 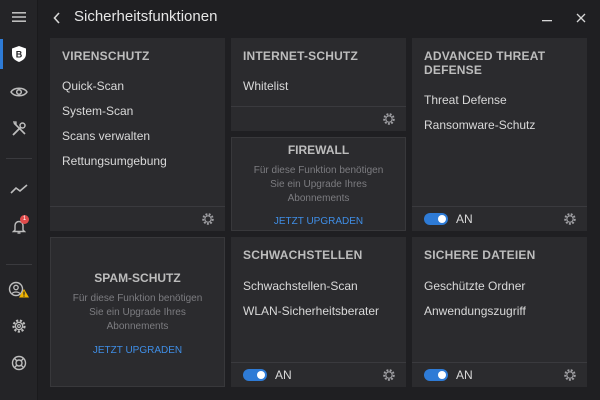 I want to click on sidebar-item-dashboard: B, so click(x=19, y=54).